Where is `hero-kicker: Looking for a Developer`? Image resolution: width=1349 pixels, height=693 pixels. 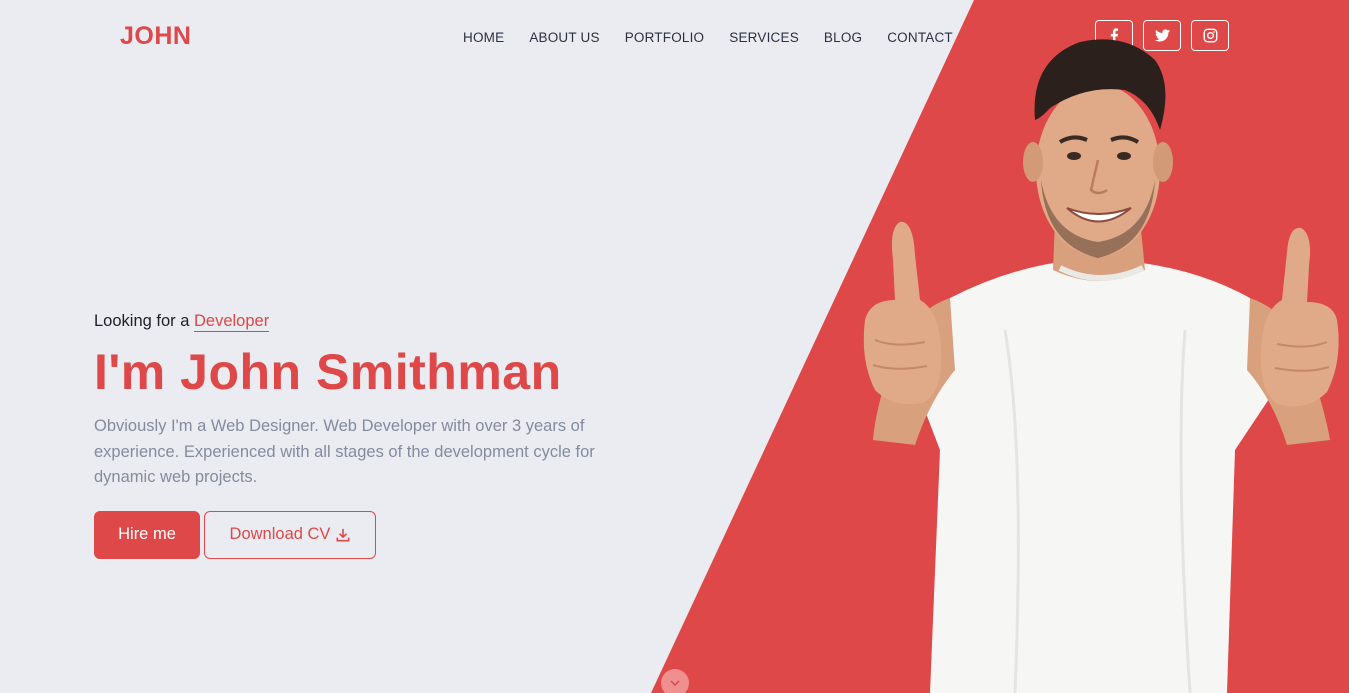 hero-kicker: Looking for a Developer is located at coordinates (384, 322).